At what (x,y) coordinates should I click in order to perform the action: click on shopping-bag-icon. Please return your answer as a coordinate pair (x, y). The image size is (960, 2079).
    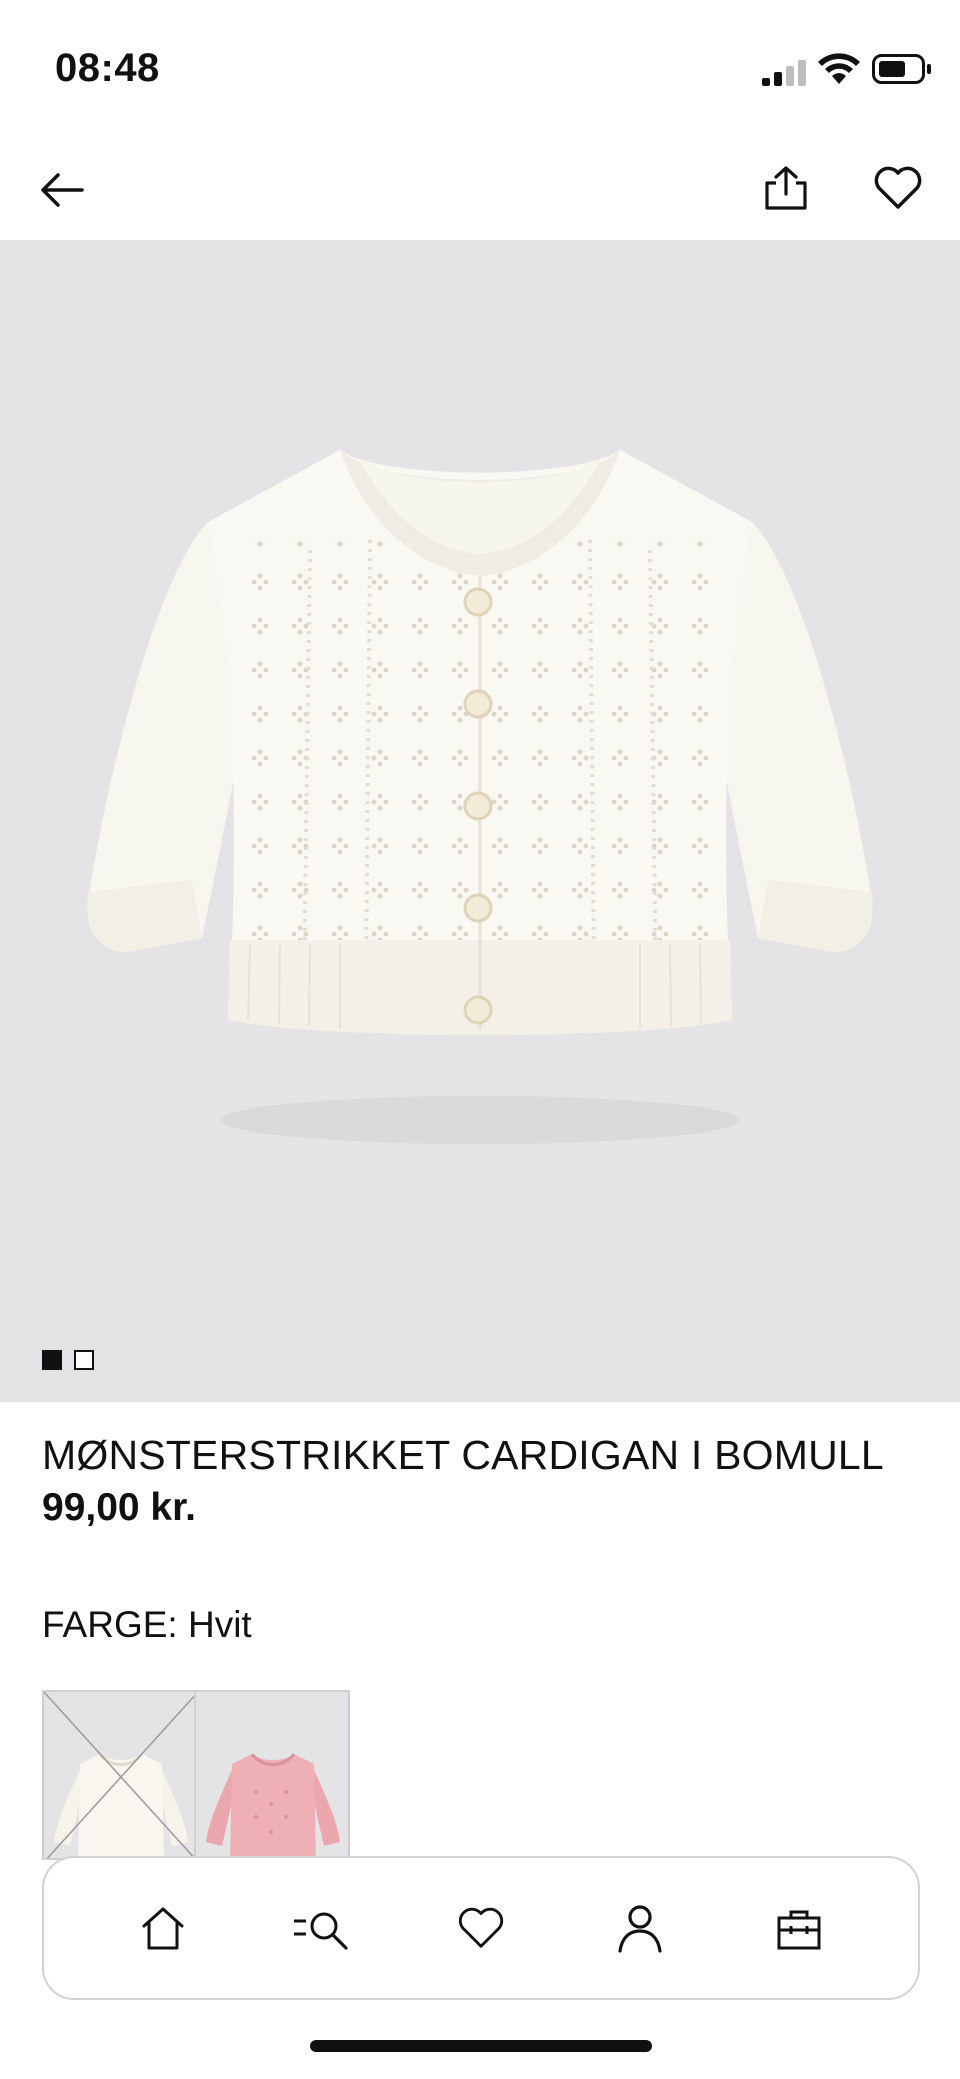
    Looking at the image, I should click on (799, 1930).